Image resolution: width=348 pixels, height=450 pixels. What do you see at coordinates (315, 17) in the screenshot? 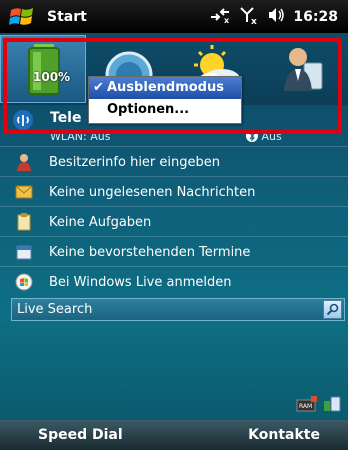
I see `clock: 16:28` at bounding box center [315, 17].